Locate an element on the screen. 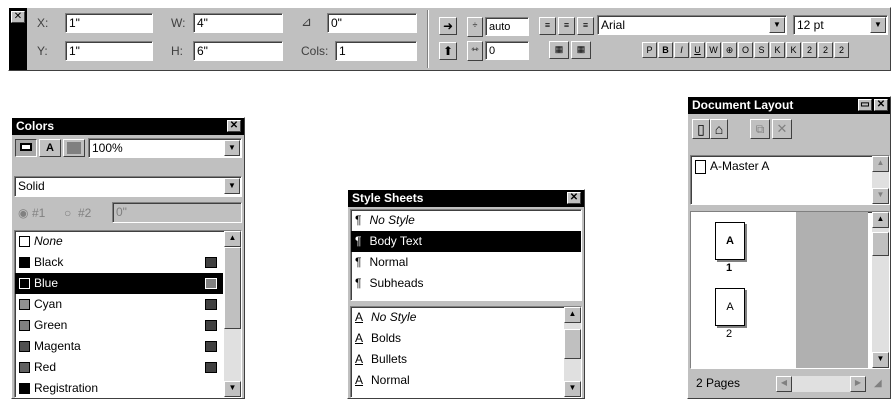  character-style-item: A Bolds is located at coordinates (455, 338).